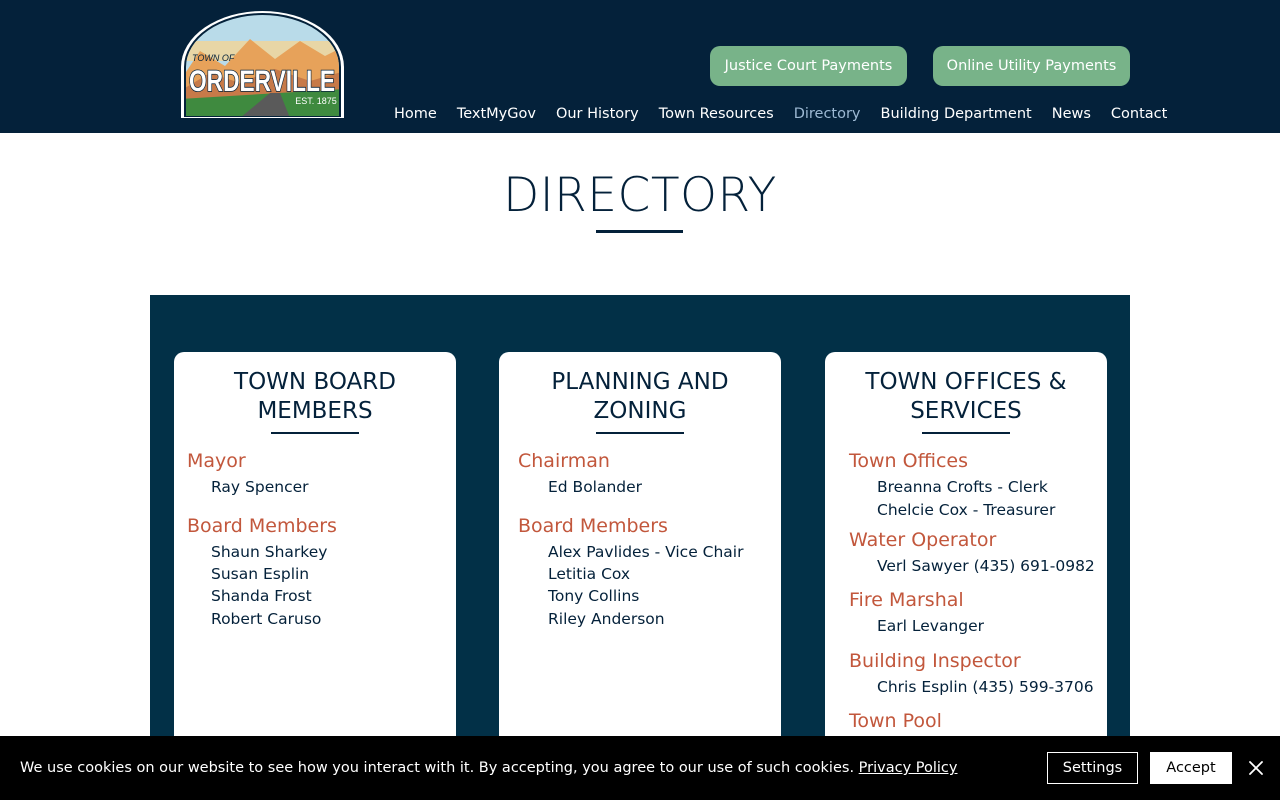 This screenshot has height=800, width=1280. What do you see at coordinates (962, 487) in the screenshot?
I see `person-name: Breanna Crofts - Clerk` at bounding box center [962, 487].